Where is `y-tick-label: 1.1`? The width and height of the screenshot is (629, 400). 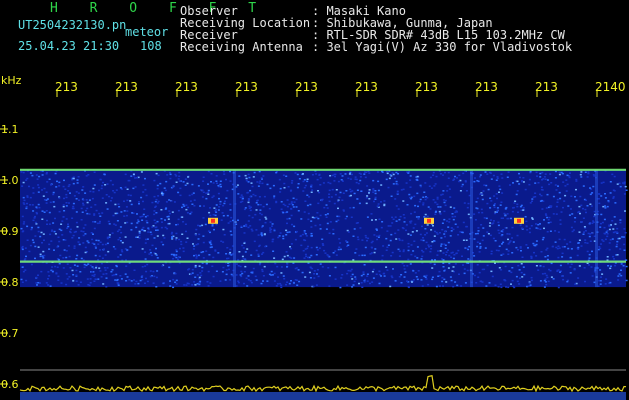
y-tick-label: 1.1 is located at coordinates (10, 129).